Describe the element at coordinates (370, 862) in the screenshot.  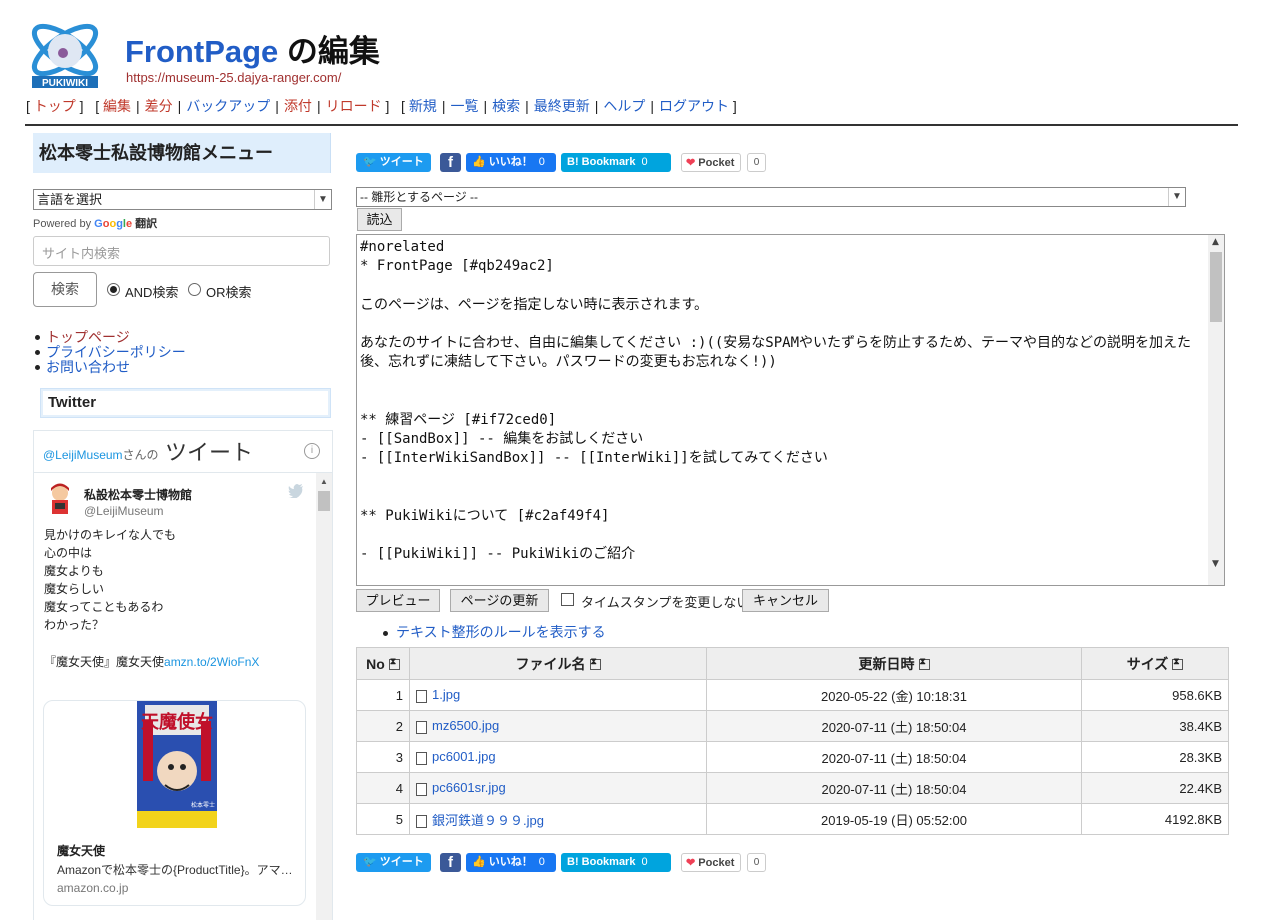
I see `twitter-bird-icon: 🐦` at that location.